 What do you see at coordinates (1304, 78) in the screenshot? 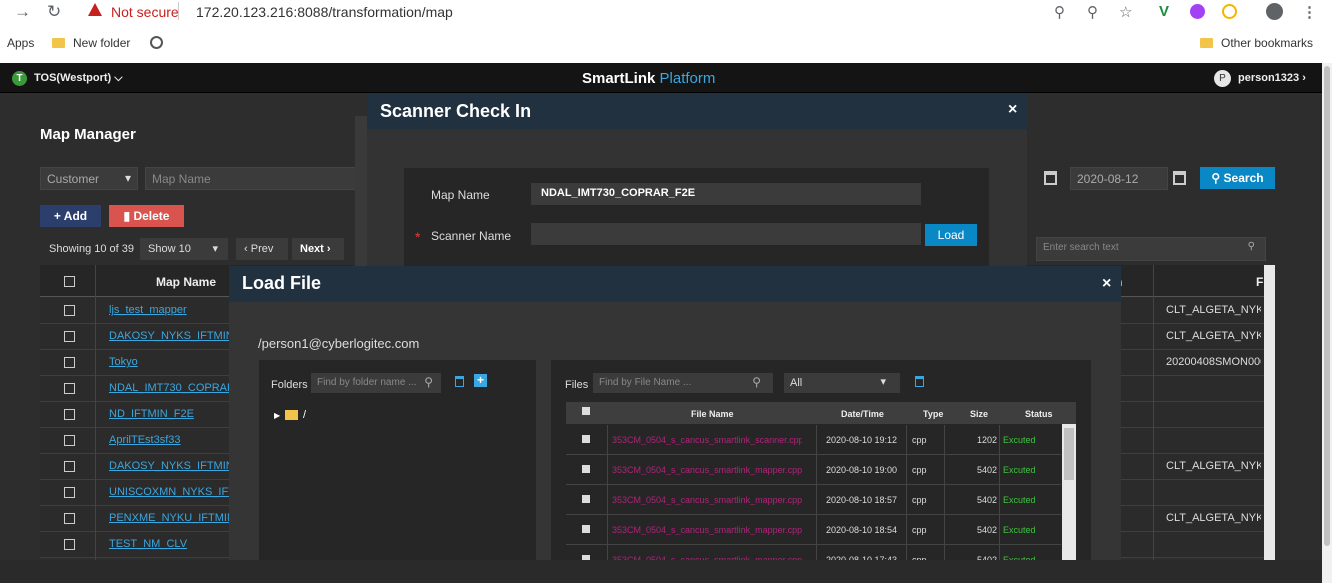
I see `chevron-right-icon: ›` at bounding box center [1304, 78].